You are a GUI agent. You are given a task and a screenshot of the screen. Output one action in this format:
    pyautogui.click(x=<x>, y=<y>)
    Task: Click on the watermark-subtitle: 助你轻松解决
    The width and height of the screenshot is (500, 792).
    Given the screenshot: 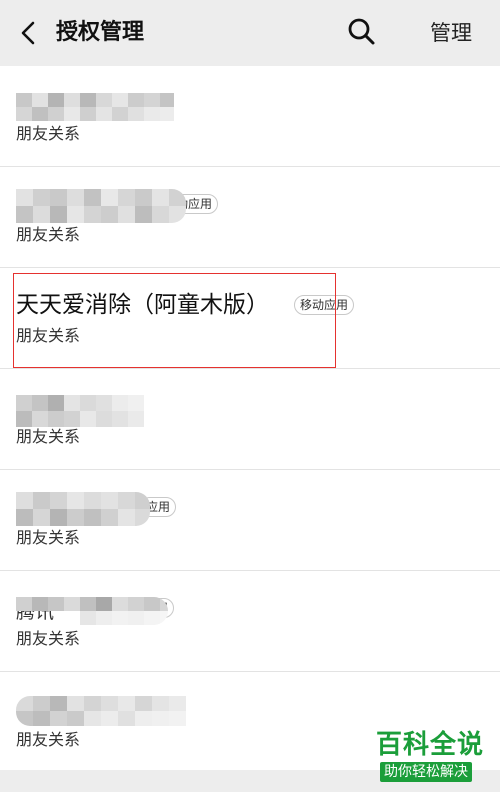 What is the action you would take?
    pyautogui.click(x=426, y=772)
    